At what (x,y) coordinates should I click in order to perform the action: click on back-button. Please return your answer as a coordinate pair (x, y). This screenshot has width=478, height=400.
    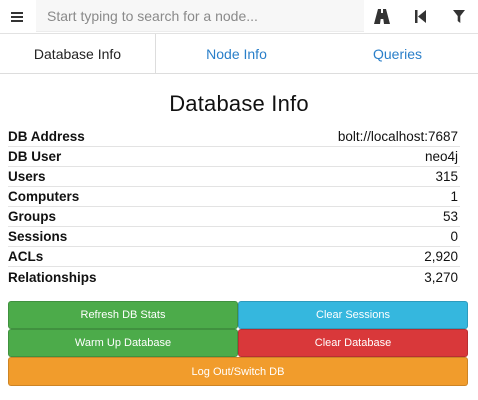
    Looking at the image, I should click on (420, 16).